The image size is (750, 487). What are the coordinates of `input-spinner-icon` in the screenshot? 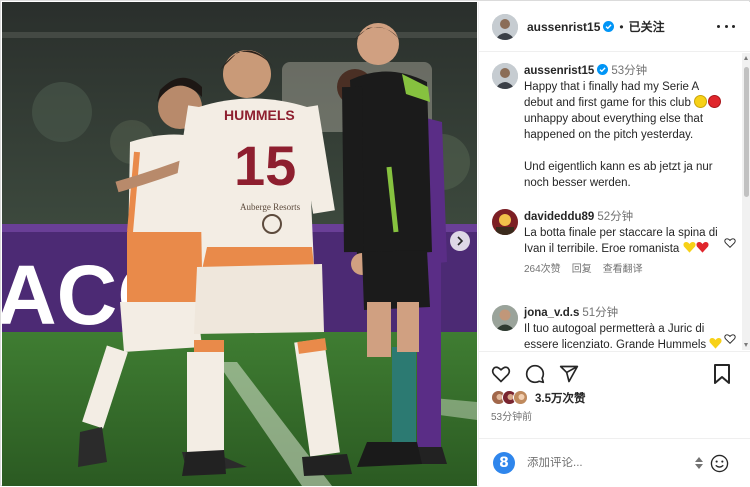 It's located at (699, 463).